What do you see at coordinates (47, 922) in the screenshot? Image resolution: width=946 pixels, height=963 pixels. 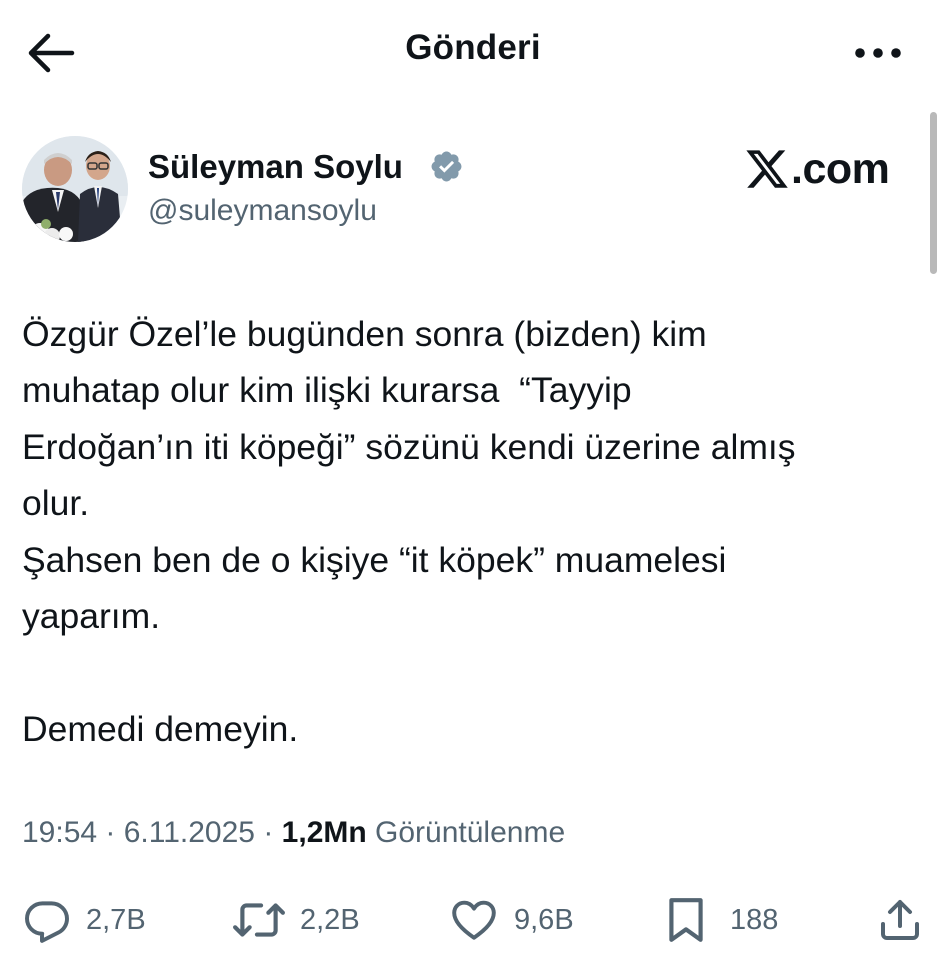 I see `reply-icon` at bounding box center [47, 922].